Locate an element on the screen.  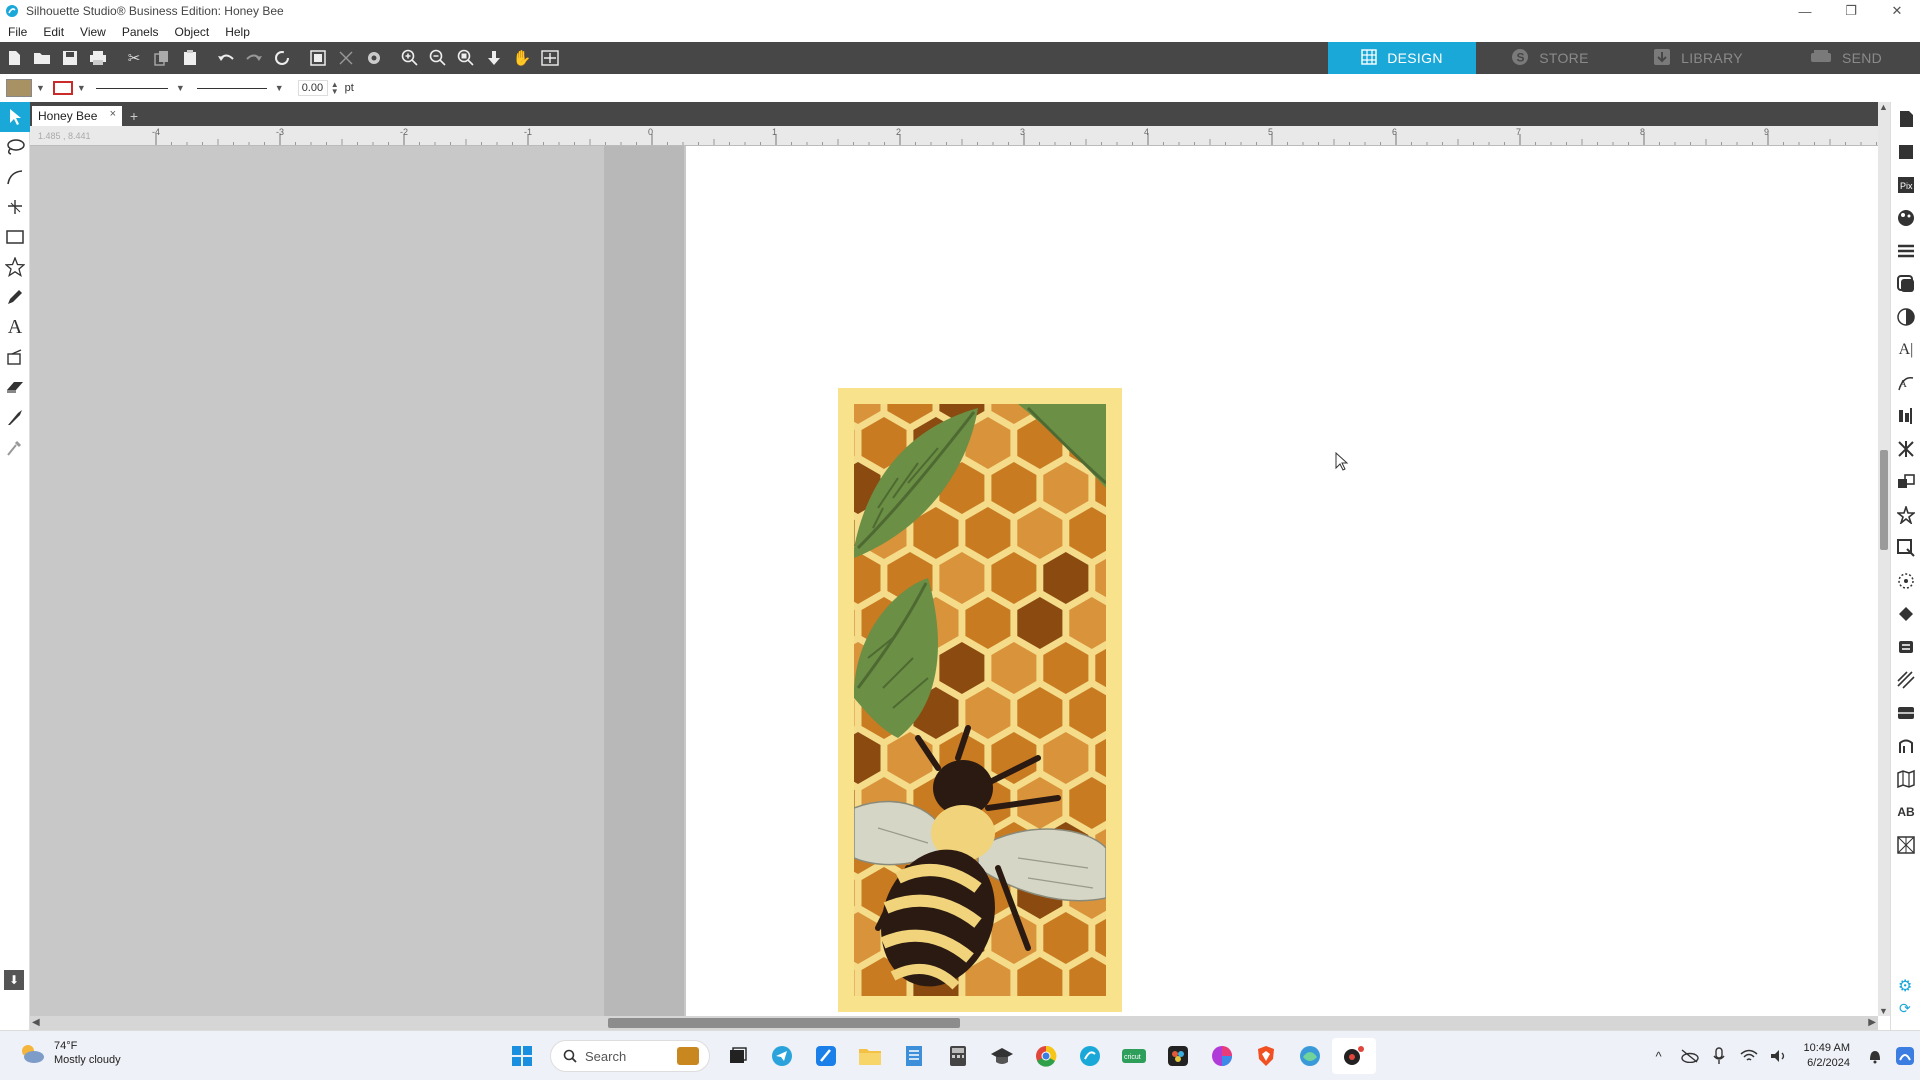
shapes-icon is located at coordinates (1905, 151).